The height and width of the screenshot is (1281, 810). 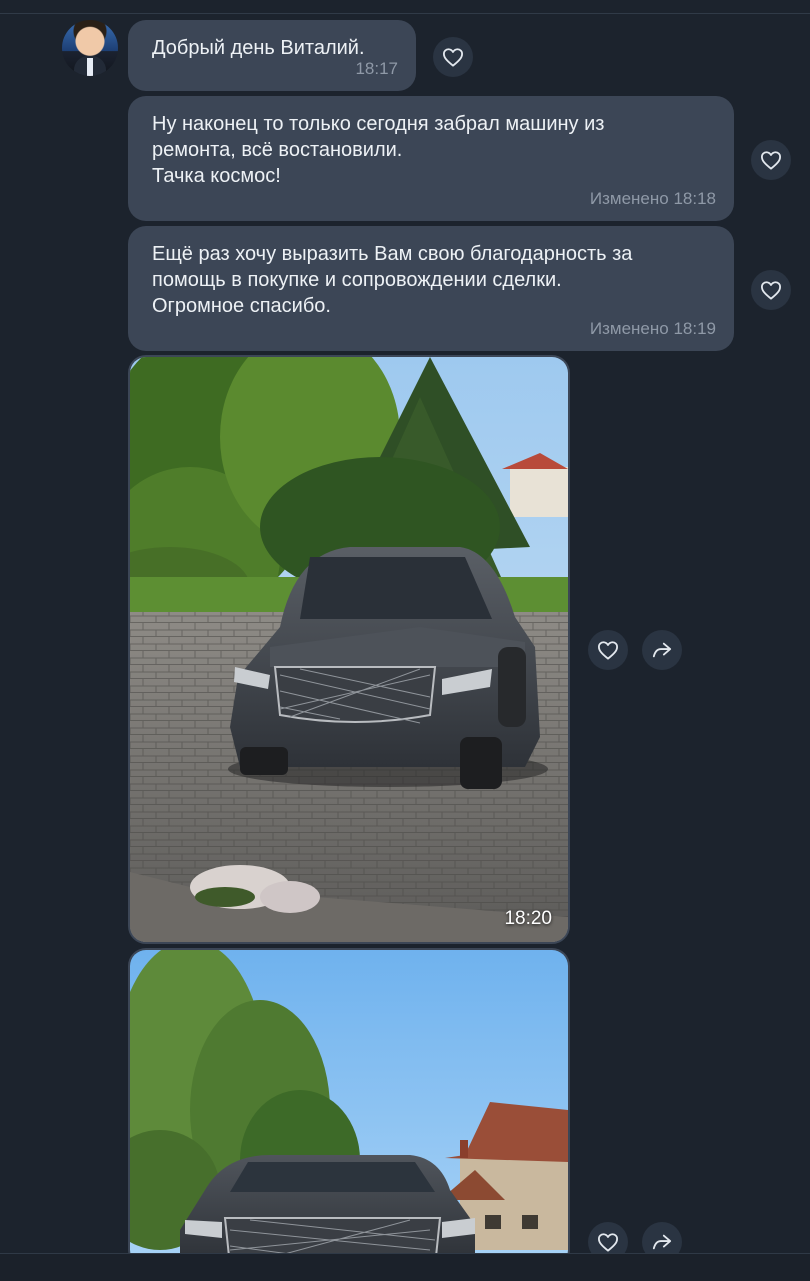 What do you see at coordinates (528, 918) in the screenshot?
I see `photo-time: 18:20` at bounding box center [528, 918].